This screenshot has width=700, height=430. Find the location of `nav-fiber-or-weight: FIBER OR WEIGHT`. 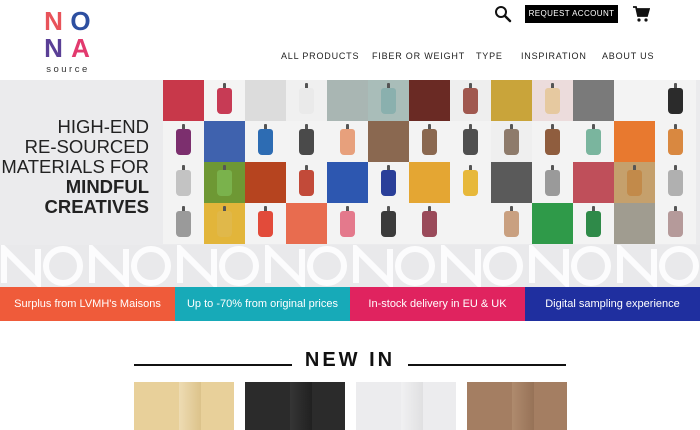

nav-fiber-or-weight: FIBER OR WEIGHT is located at coordinates (418, 56).